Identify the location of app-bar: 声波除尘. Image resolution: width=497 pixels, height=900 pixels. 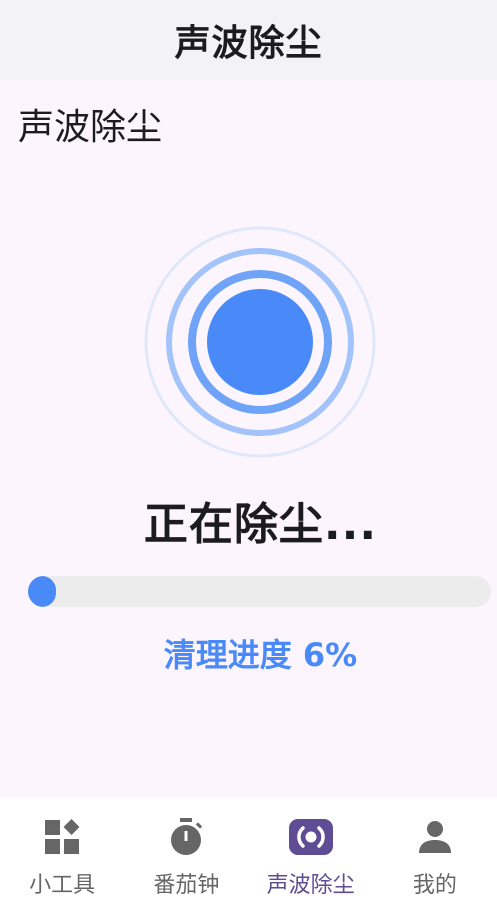
(248, 40).